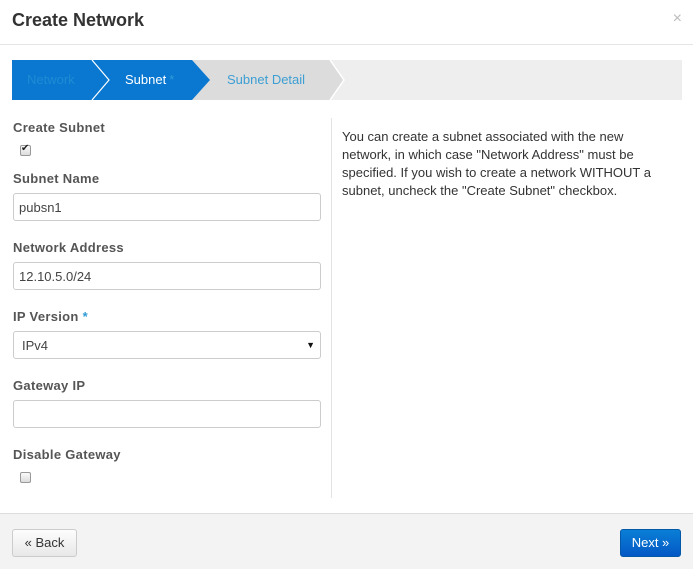  Describe the element at coordinates (347, 80) in the screenshot. I see `wizard-steps: Subnet Detail Subnet * Network` at that location.